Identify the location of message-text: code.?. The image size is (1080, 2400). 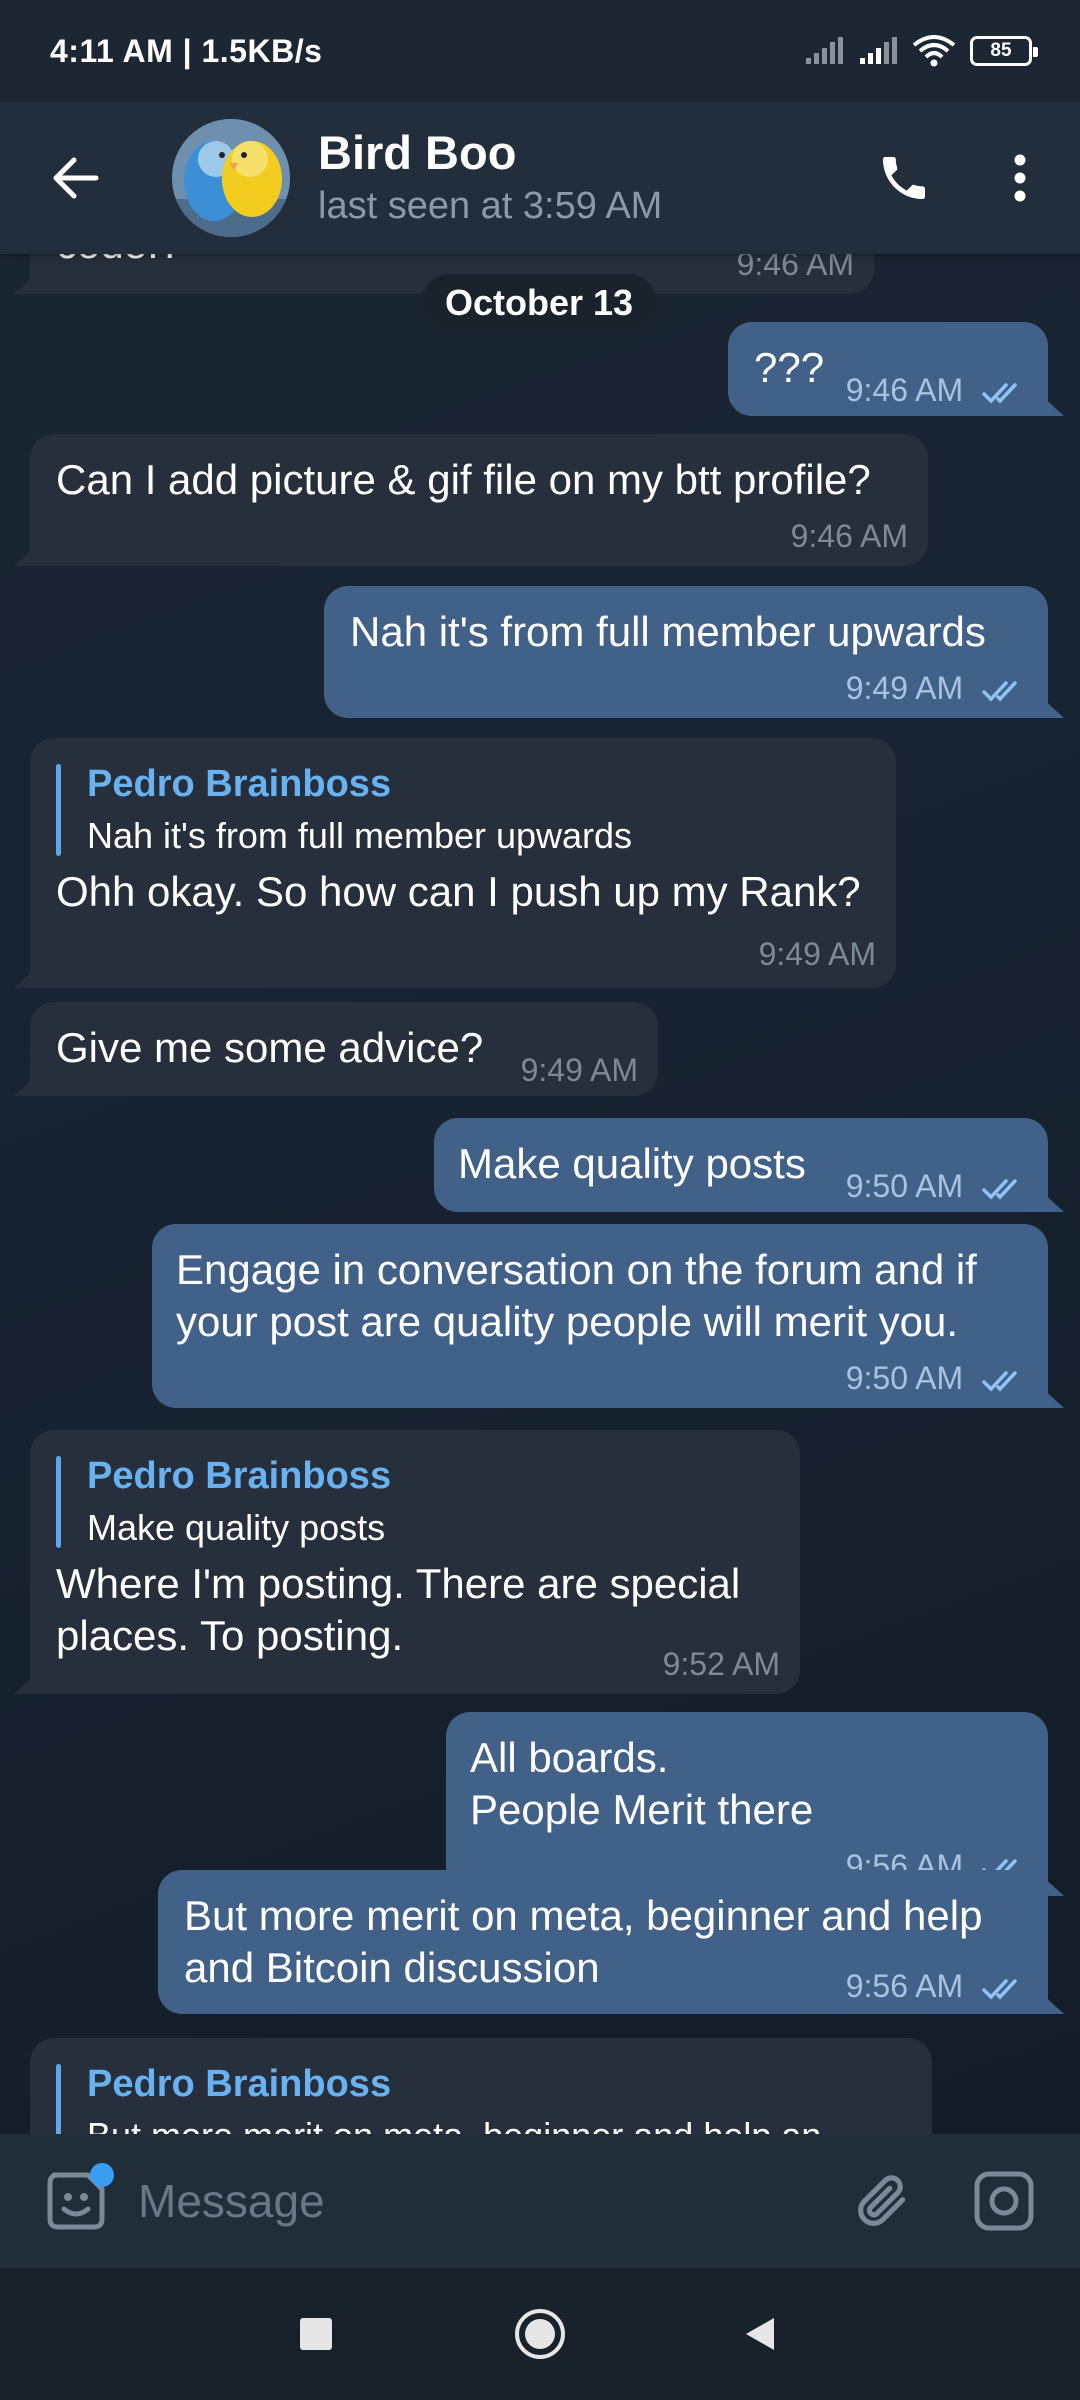
(119, 262).